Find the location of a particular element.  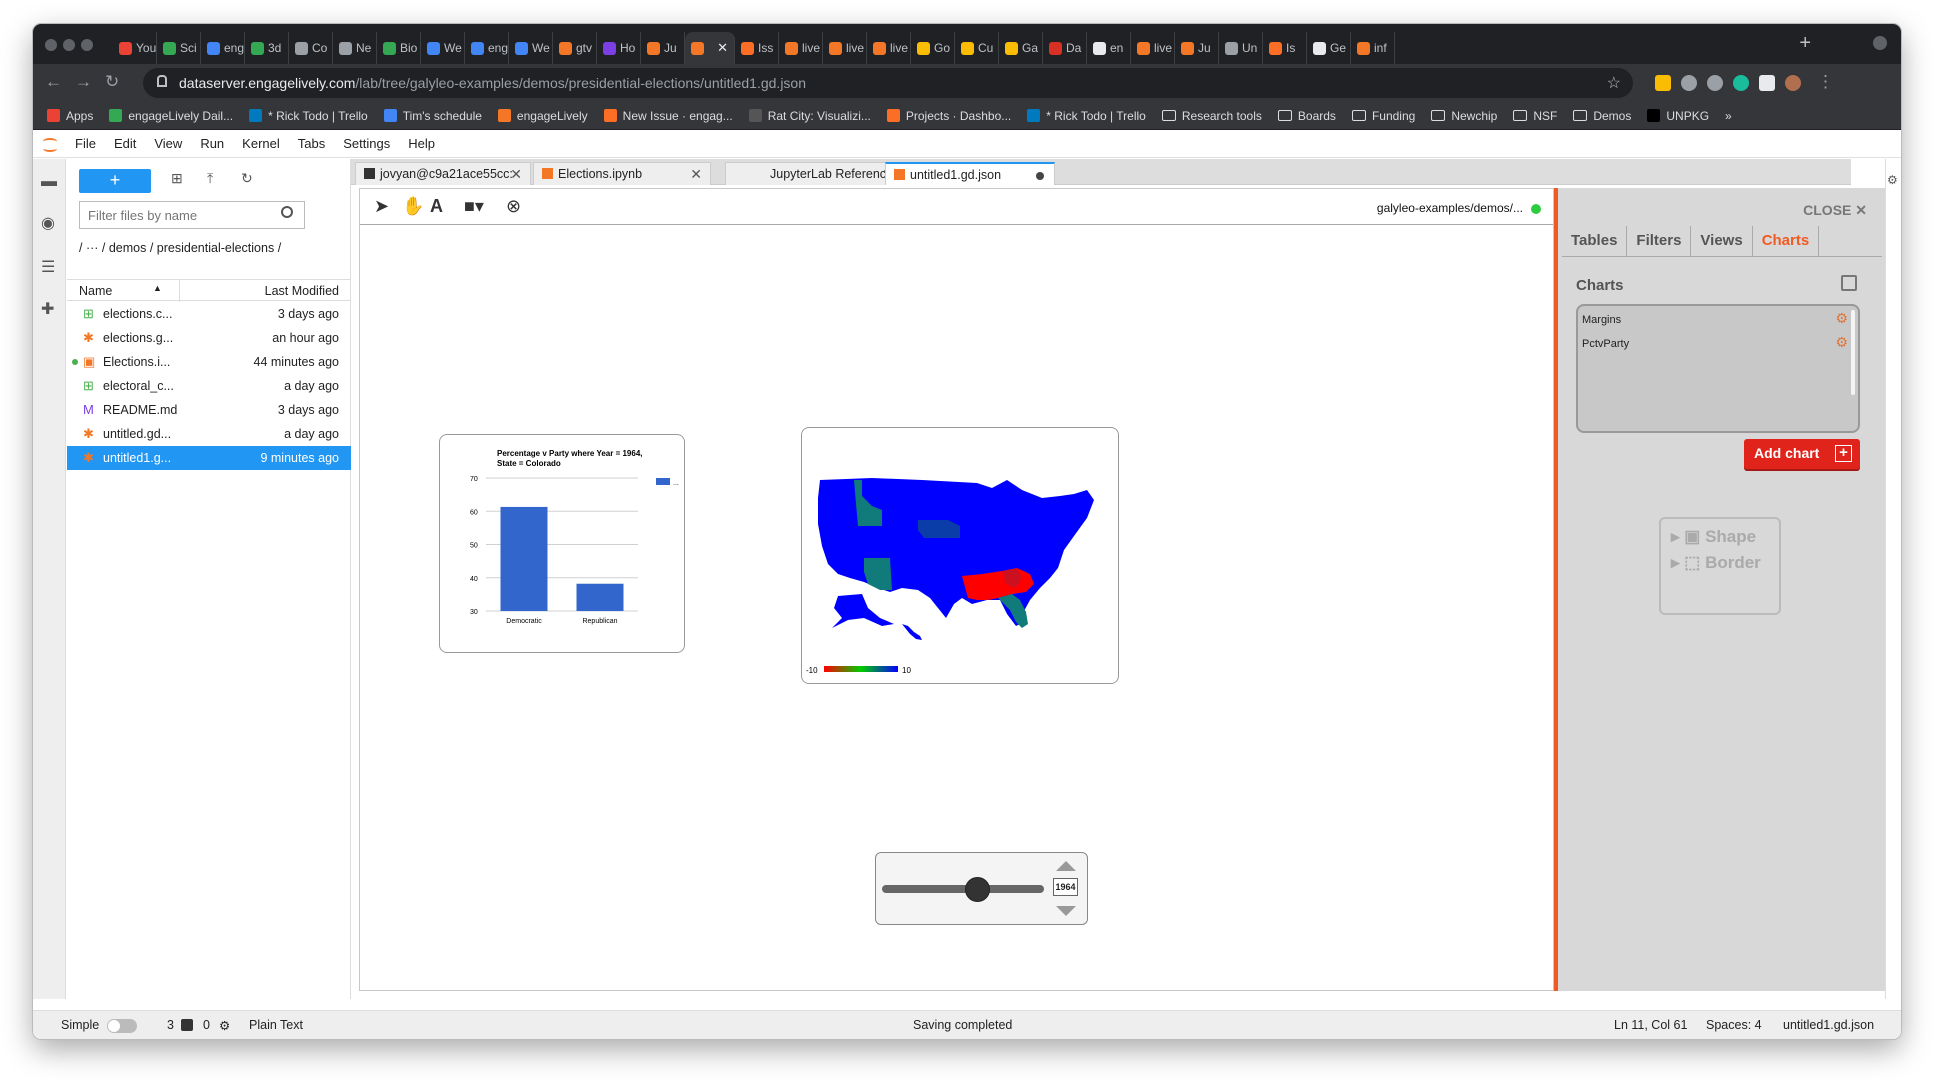

bar-democratic is located at coordinates (524, 558).